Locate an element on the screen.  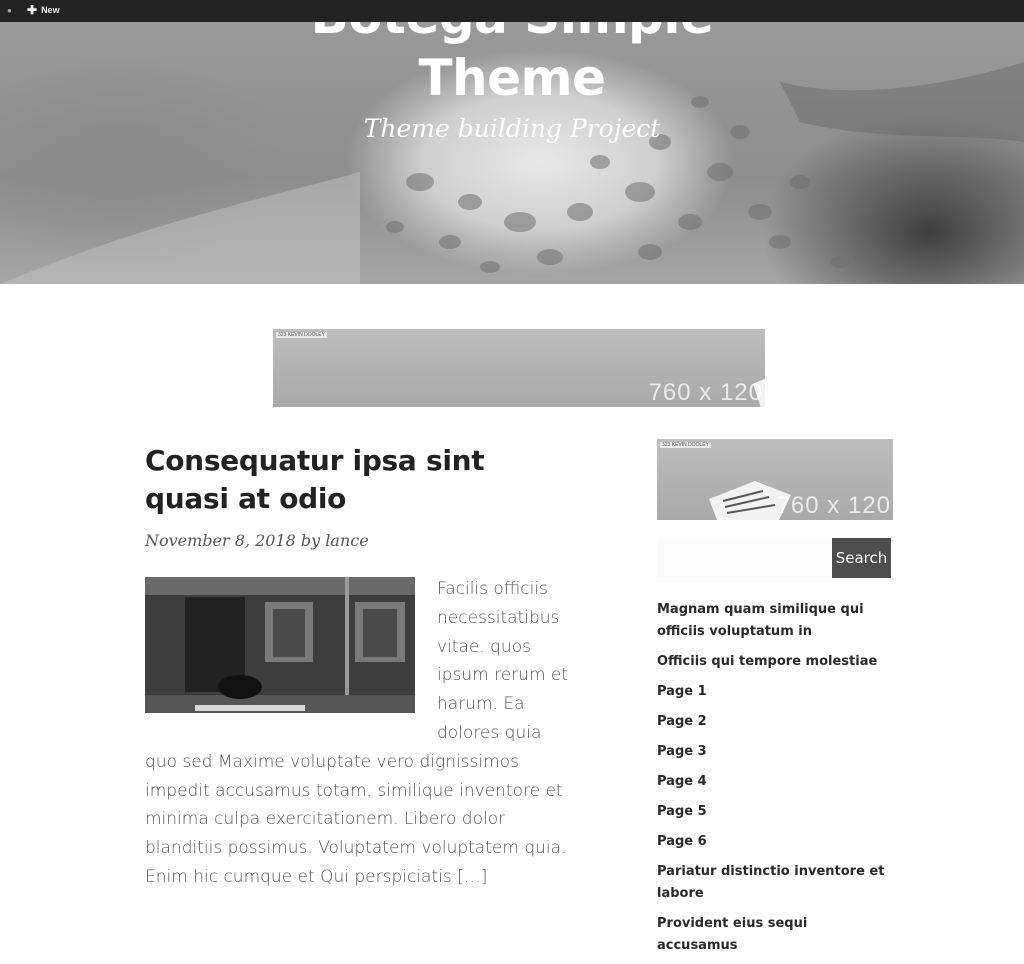
list-item: Page 2 is located at coordinates (774, 721).